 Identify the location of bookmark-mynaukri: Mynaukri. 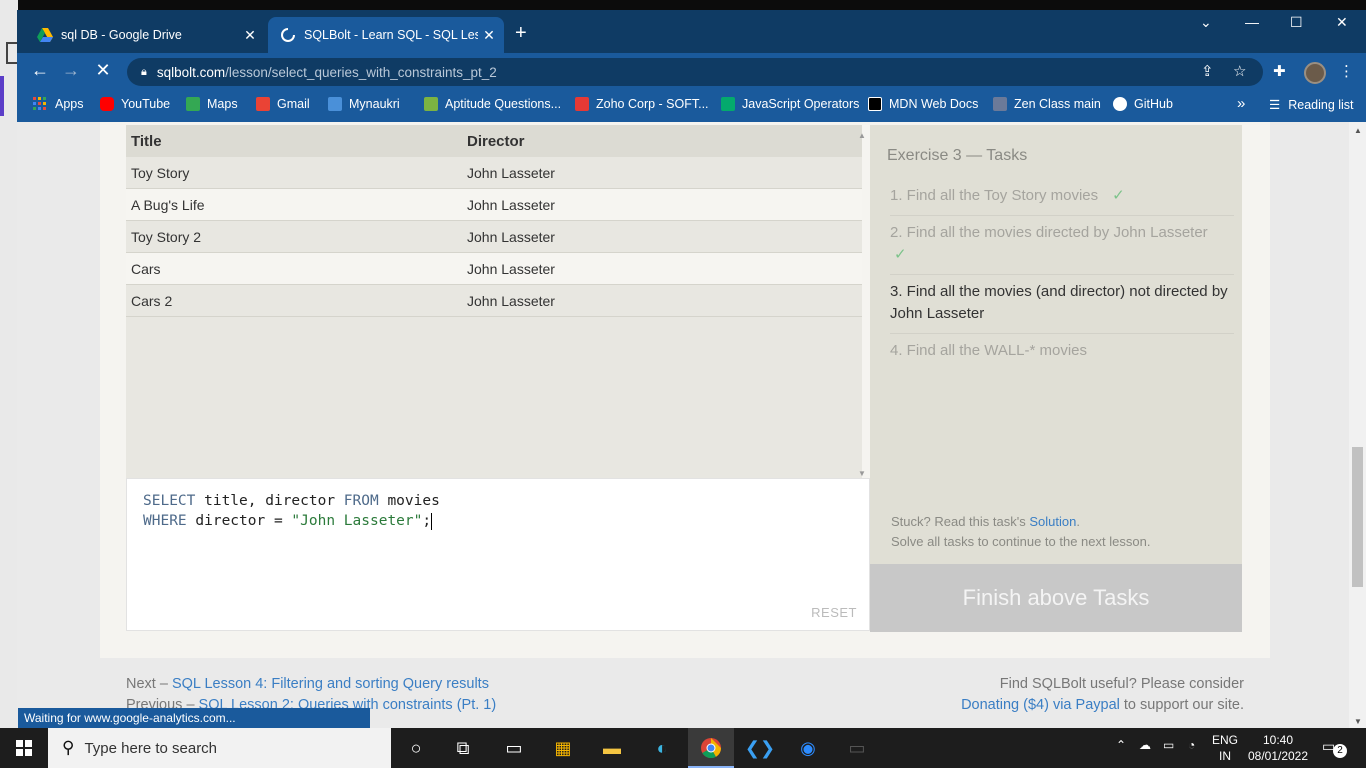
(364, 104).